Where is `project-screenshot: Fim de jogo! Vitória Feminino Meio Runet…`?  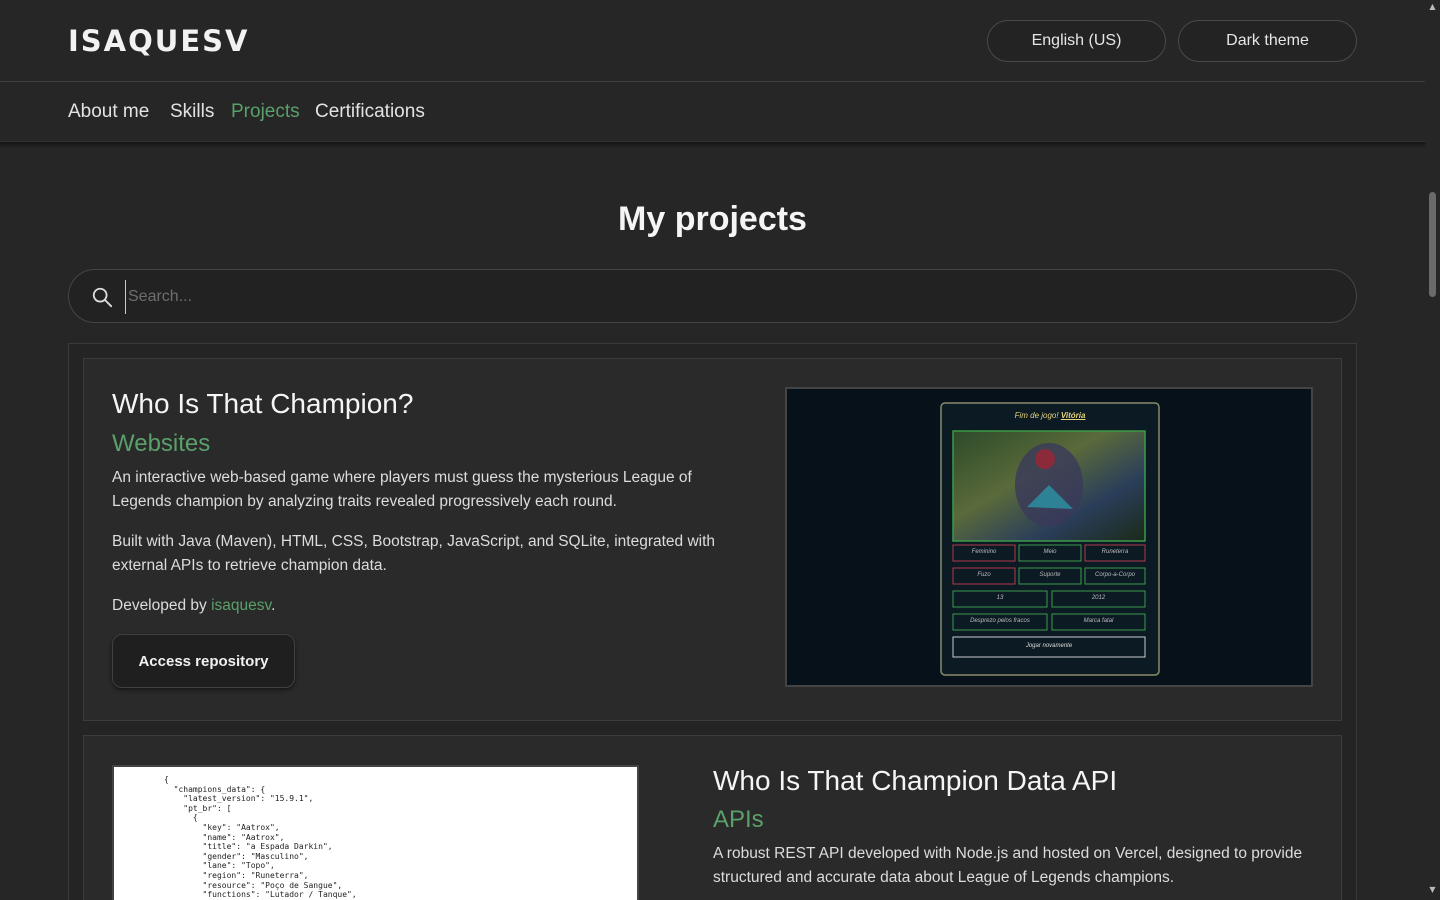 project-screenshot: Fim de jogo! Vitória Feminino Meio Runet… is located at coordinates (1049, 537).